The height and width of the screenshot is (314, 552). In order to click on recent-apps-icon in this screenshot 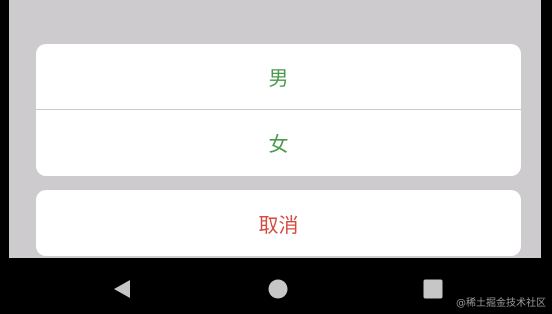, I will do `click(433, 289)`.